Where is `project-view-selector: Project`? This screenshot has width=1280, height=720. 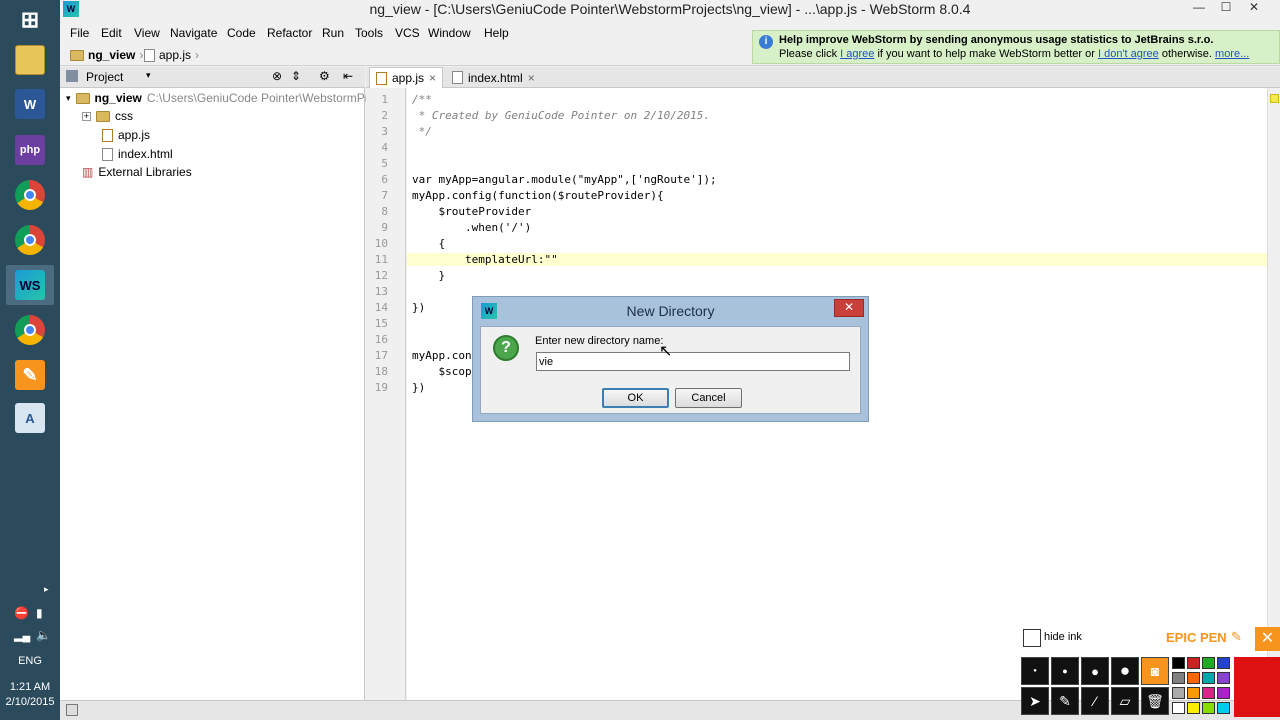
project-view-selector: Project is located at coordinates (104, 77).